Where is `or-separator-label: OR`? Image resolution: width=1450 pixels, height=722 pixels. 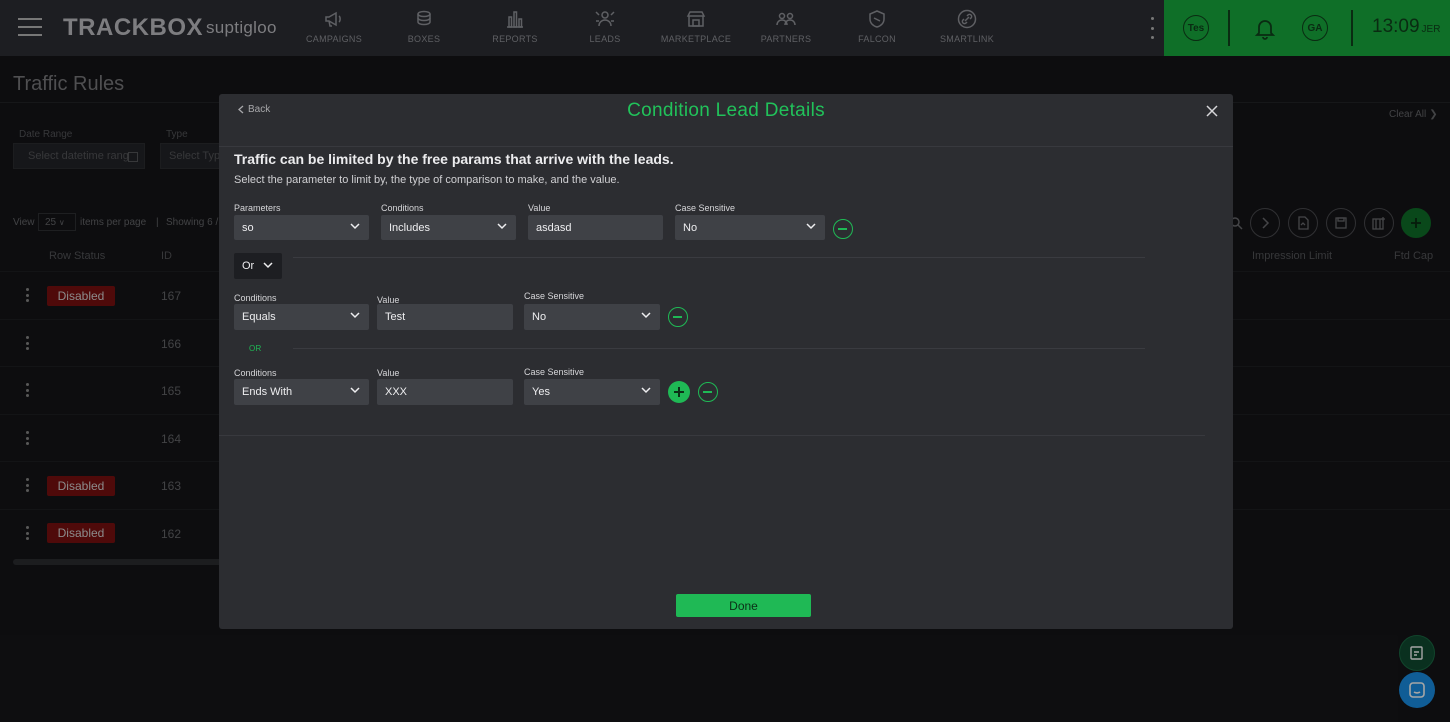
or-separator-label: OR is located at coordinates (255, 348).